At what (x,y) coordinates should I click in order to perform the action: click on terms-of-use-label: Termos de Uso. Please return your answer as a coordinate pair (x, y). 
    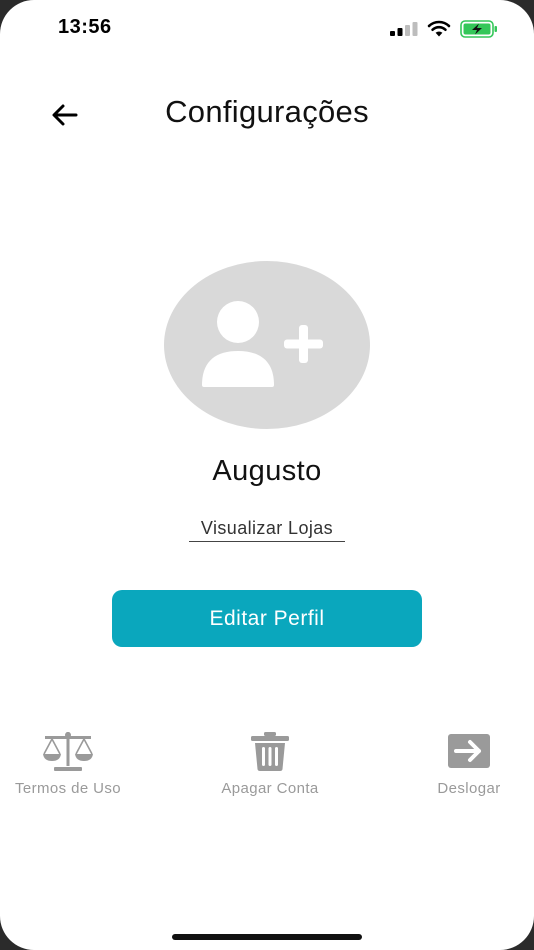
    Looking at the image, I should click on (68, 788).